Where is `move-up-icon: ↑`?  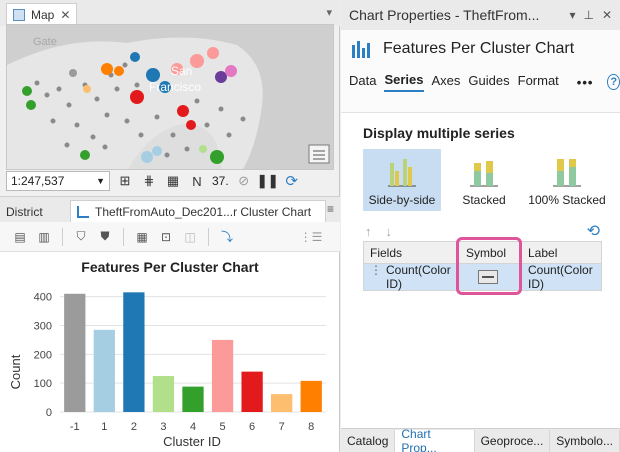
move-up-icon: ↑ is located at coordinates (368, 231).